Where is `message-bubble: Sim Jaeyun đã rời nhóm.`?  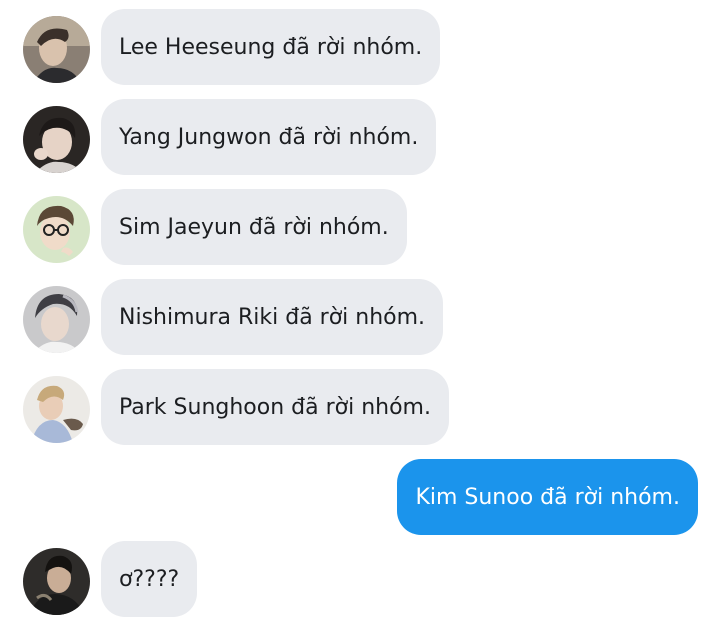
message-bubble: Sim Jaeyun đã rời nhóm. is located at coordinates (254, 227).